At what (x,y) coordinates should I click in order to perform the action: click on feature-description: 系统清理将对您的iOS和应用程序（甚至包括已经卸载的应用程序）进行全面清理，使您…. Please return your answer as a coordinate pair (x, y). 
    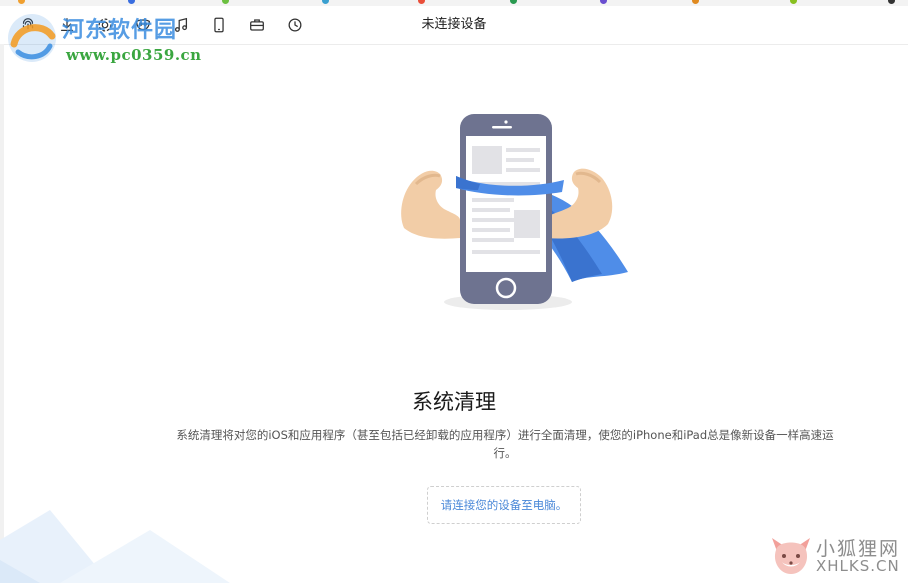
    Looking at the image, I should click on (505, 444).